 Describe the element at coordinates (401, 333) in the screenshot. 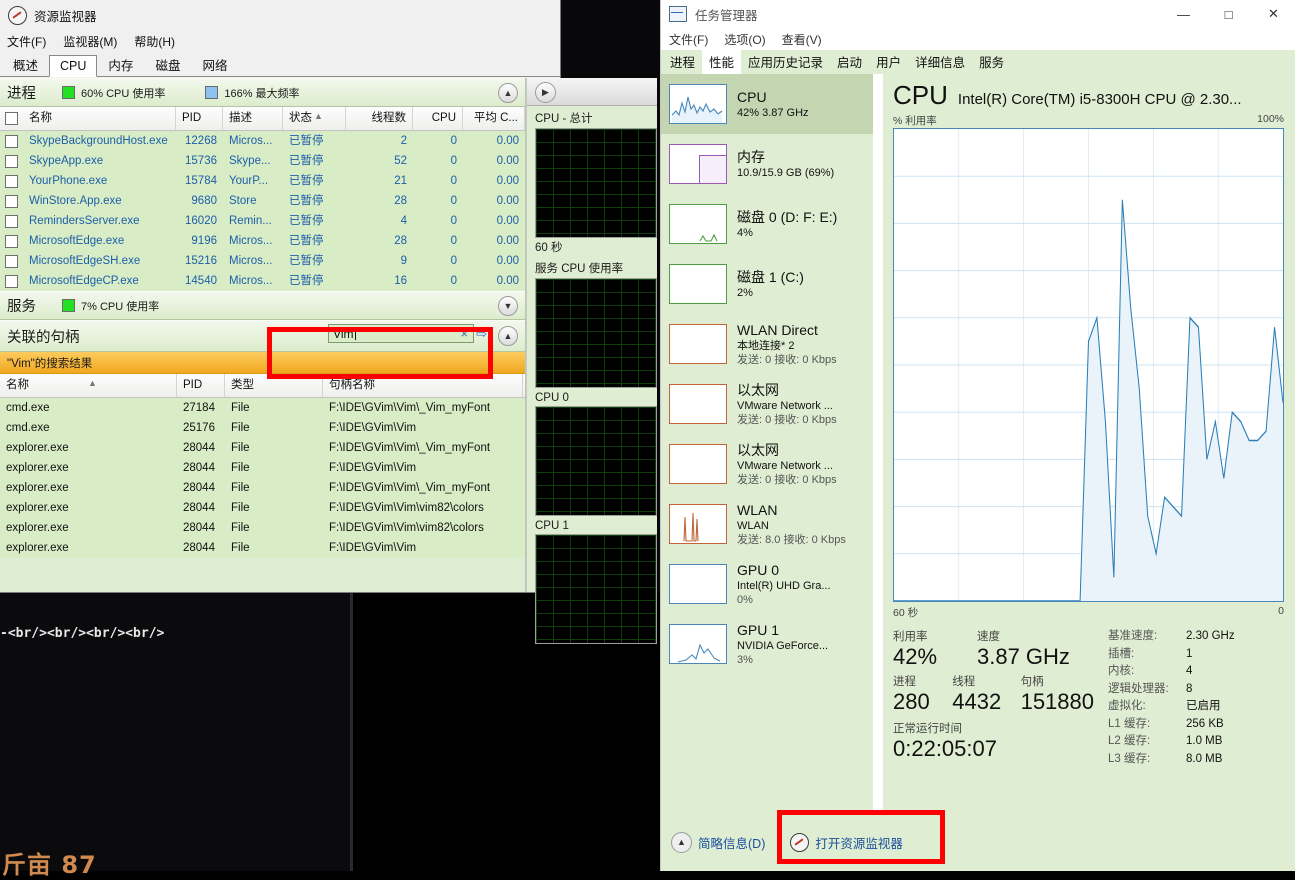

I see `handle-search-input: Vim ×` at that location.